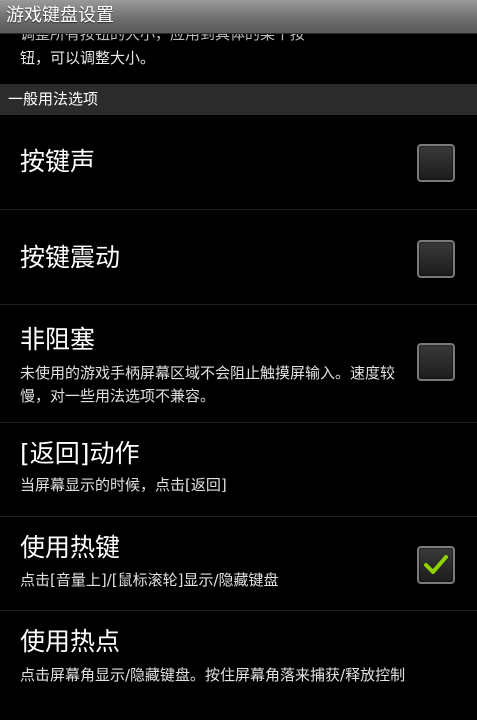 The height and width of the screenshot is (720, 477). I want to click on pref-back-action: [返回]动作 当屏幕显示的时候，点击[返回], so click(238, 470).